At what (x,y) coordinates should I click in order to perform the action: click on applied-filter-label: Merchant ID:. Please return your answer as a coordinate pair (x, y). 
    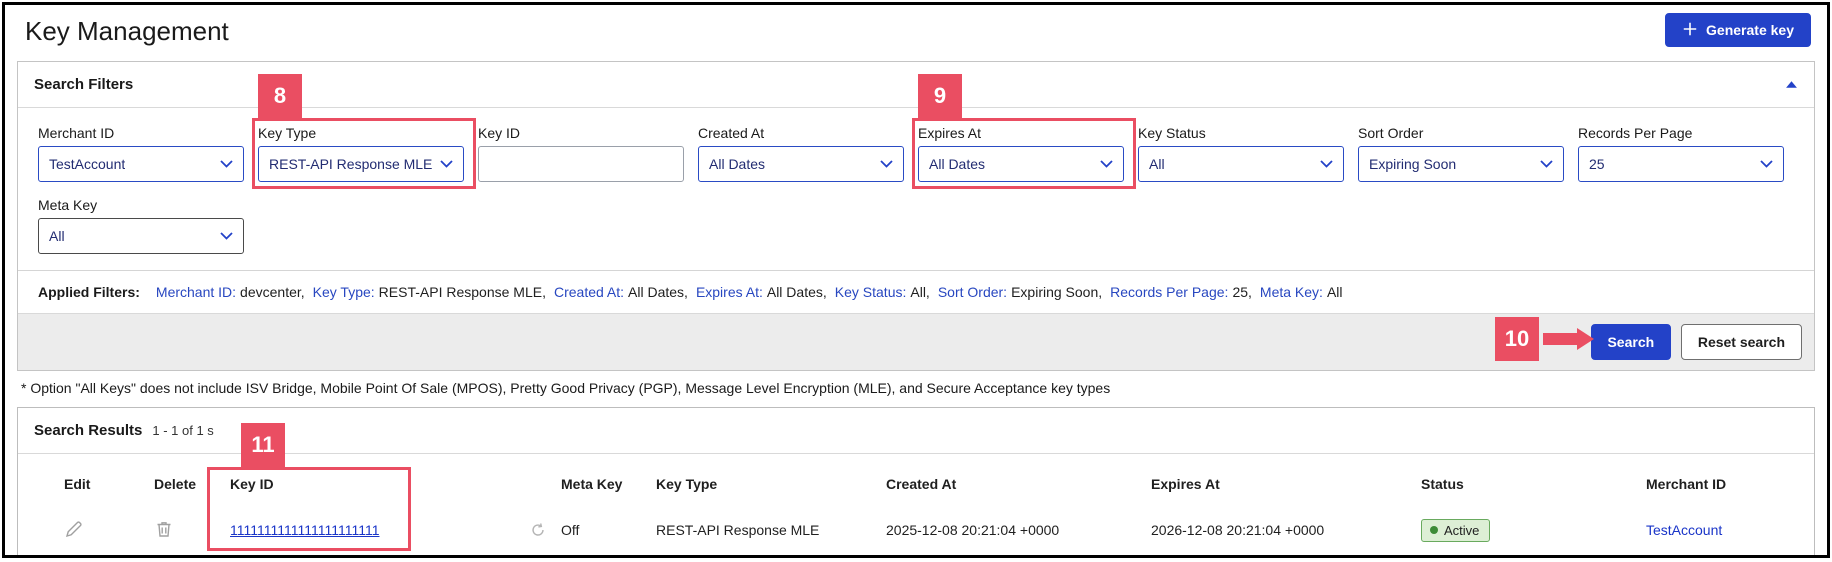
    Looking at the image, I should click on (196, 292).